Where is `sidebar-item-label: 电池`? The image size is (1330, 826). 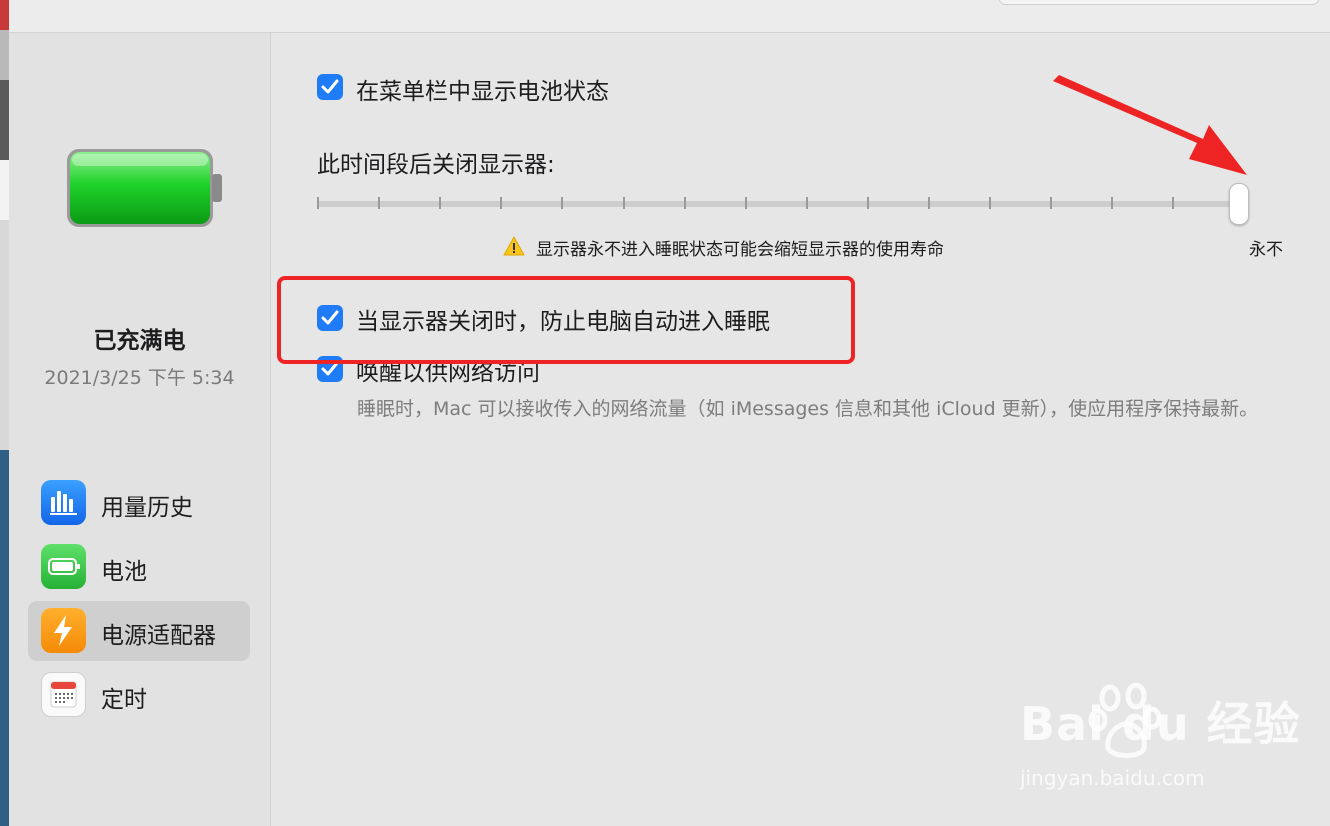
sidebar-item-label: 电池 is located at coordinates (124, 572).